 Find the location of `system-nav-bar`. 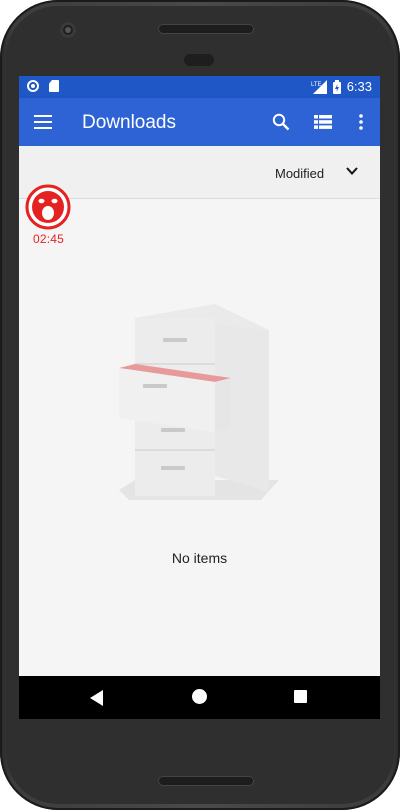

system-nav-bar is located at coordinates (199, 697).